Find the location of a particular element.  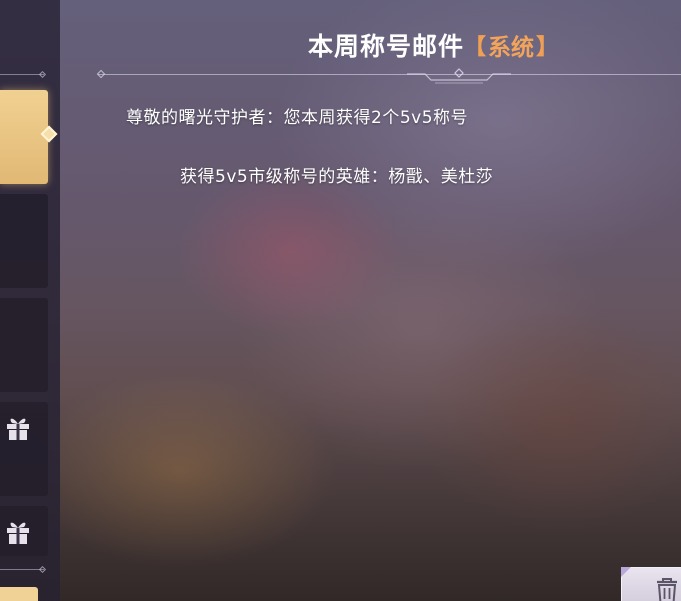

delete-mail-button is located at coordinates (651, 584).